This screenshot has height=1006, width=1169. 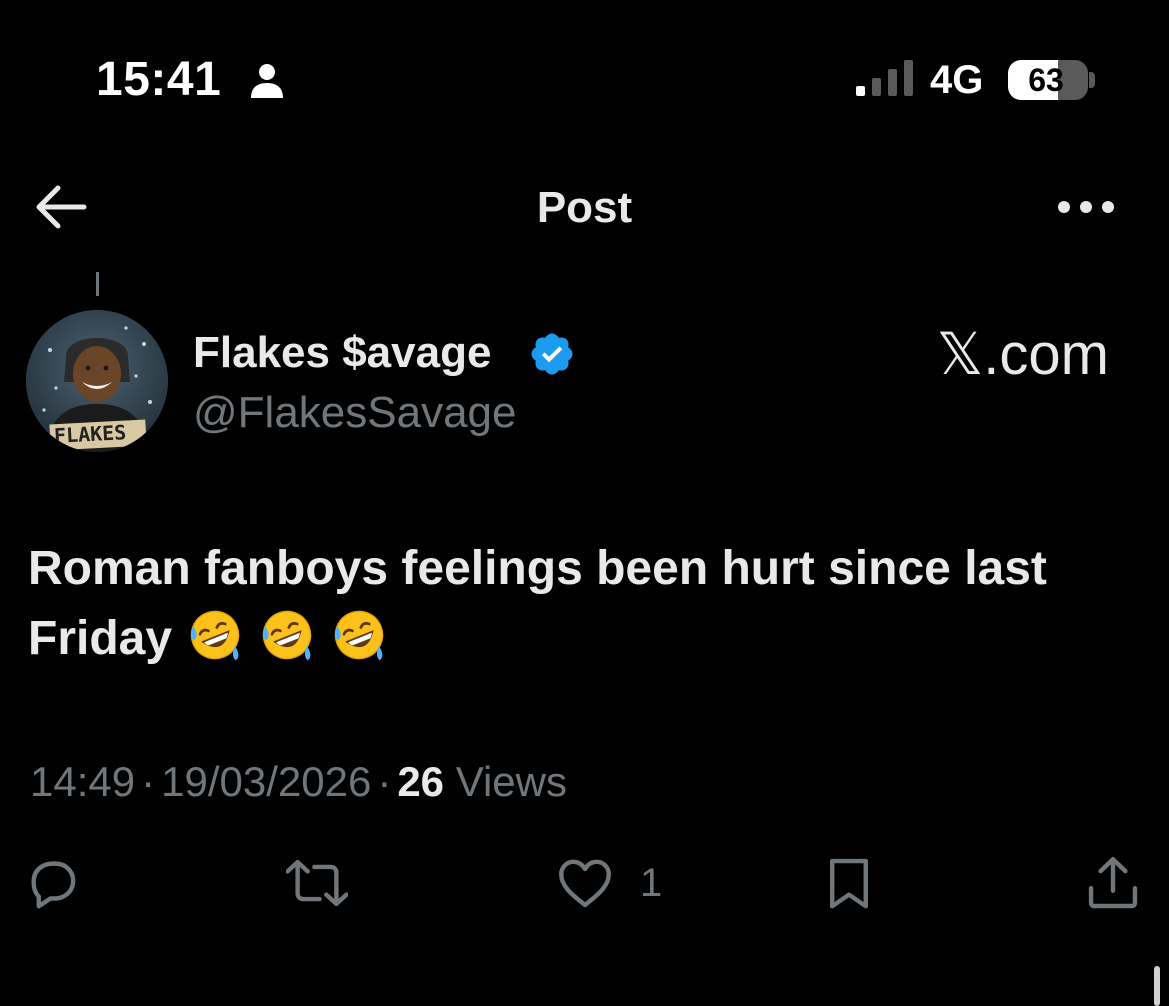 I want to click on person-icon, so click(x=267, y=81).